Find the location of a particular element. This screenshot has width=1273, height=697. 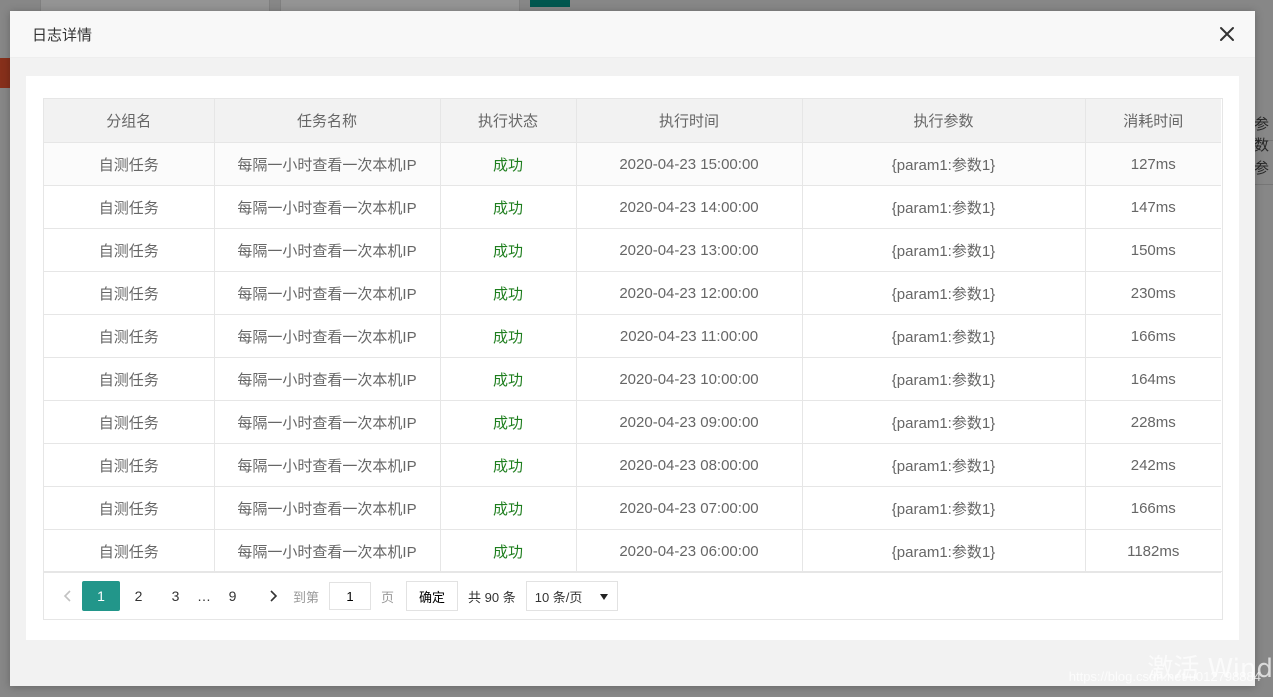

page-unit-label: 页 is located at coordinates (388, 597).